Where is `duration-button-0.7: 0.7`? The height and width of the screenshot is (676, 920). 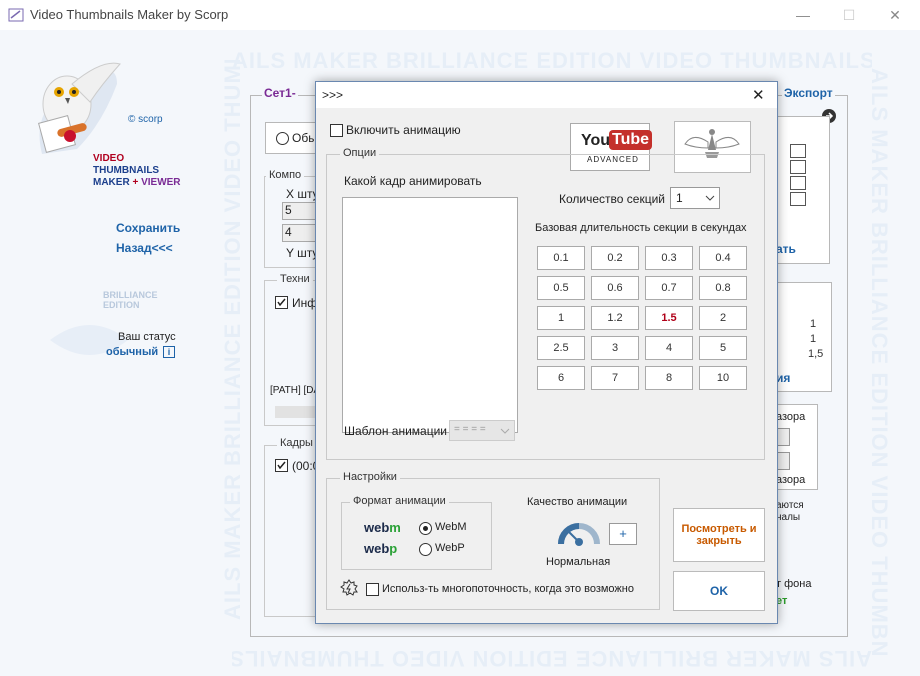
duration-button-0.7: 0.7 is located at coordinates (669, 288).